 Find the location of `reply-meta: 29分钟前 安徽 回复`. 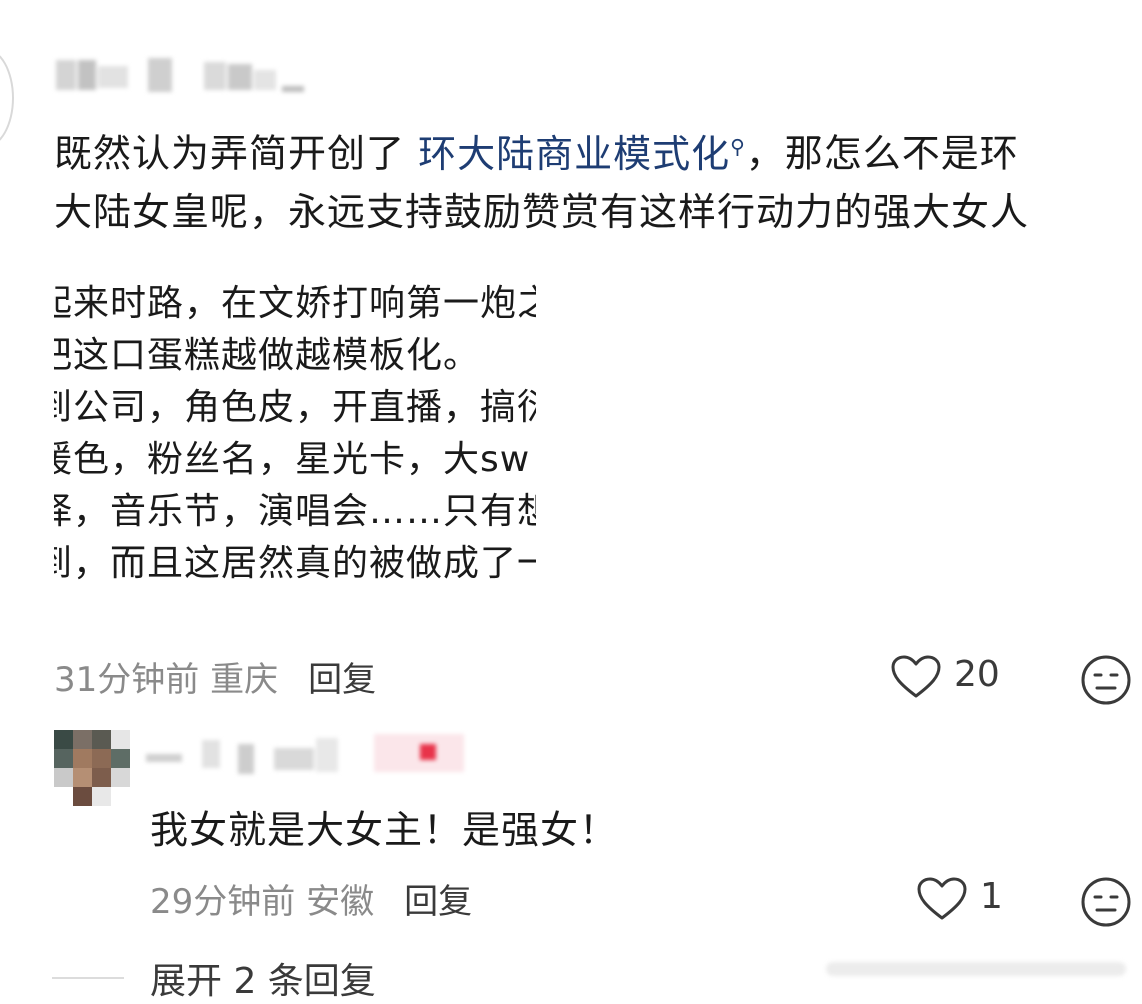

reply-meta: 29分钟前 安徽 回复 is located at coordinates (311, 898).